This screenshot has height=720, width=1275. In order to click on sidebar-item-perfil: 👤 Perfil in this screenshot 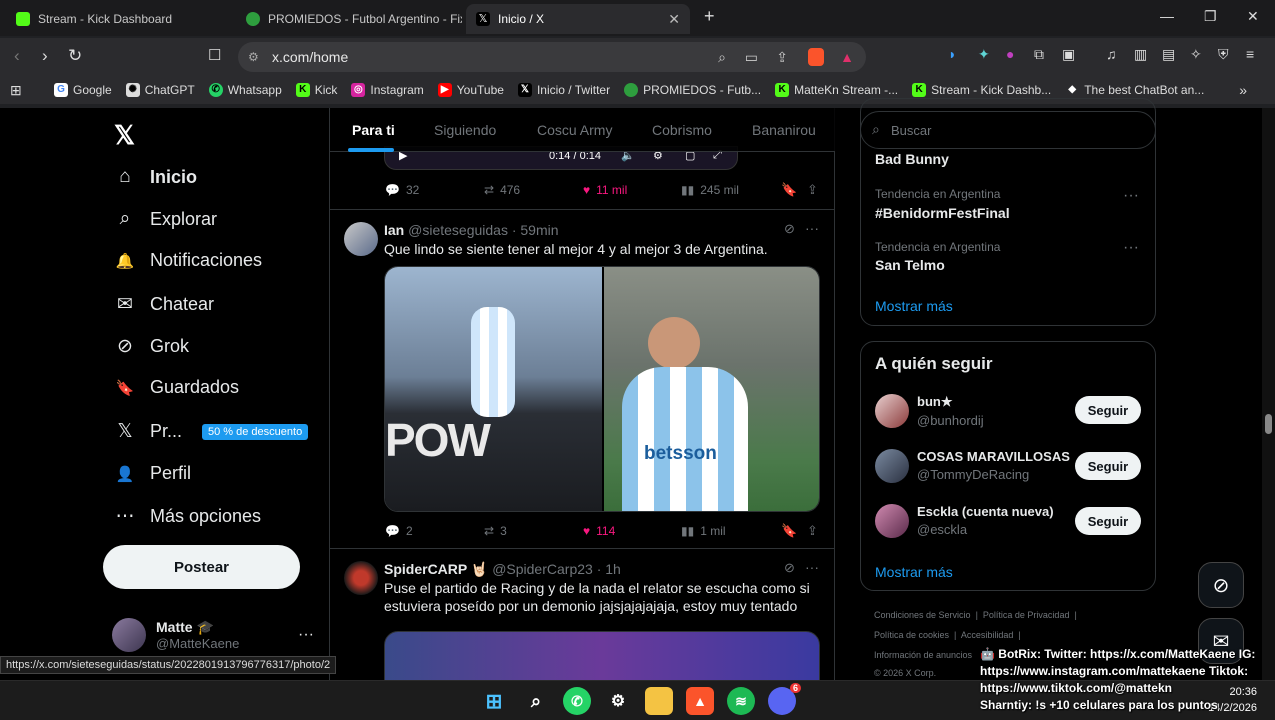, I will do `click(152, 473)`.